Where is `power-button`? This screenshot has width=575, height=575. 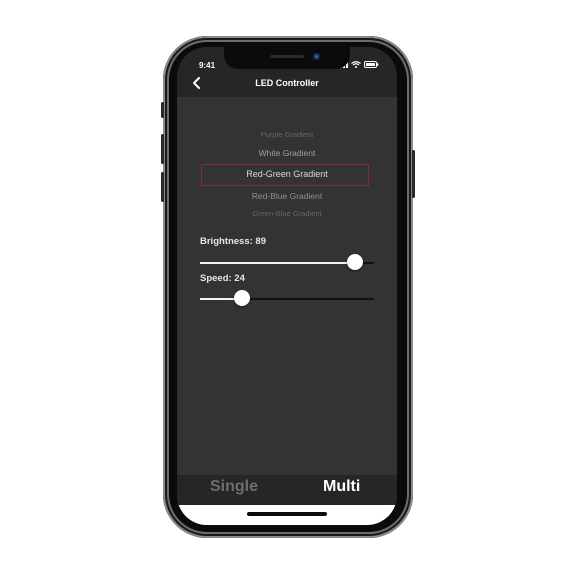 power-button is located at coordinates (413, 174).